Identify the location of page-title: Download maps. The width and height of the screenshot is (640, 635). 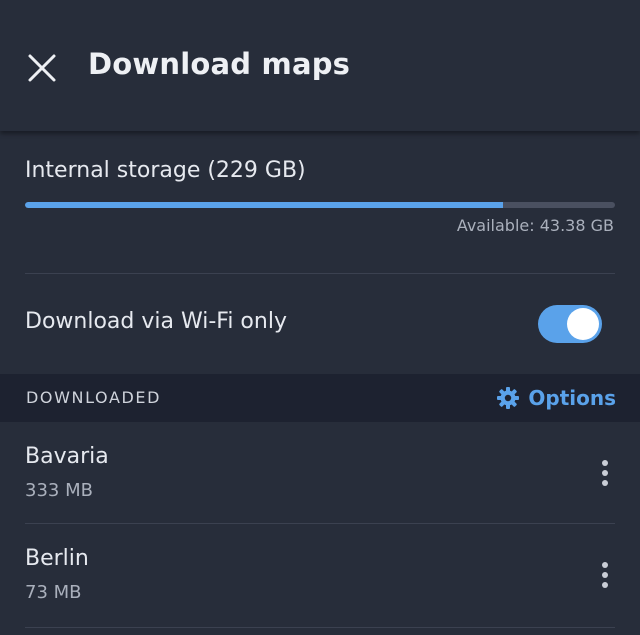
(219, 64).